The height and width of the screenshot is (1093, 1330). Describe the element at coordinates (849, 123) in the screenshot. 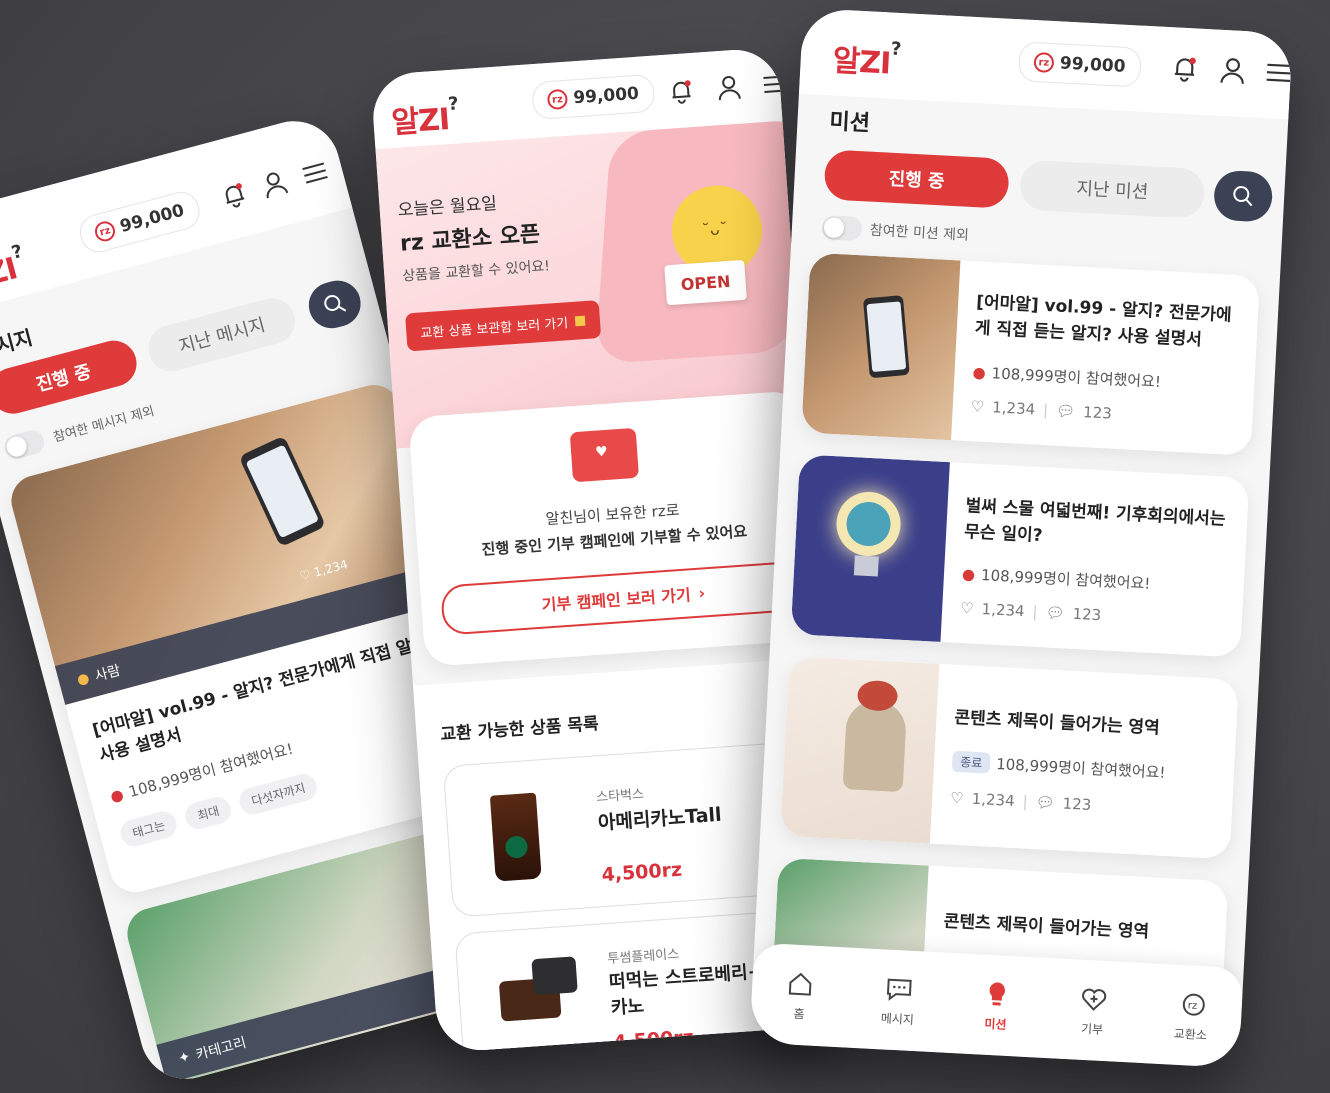

I see `page-title: 미션` at that location.